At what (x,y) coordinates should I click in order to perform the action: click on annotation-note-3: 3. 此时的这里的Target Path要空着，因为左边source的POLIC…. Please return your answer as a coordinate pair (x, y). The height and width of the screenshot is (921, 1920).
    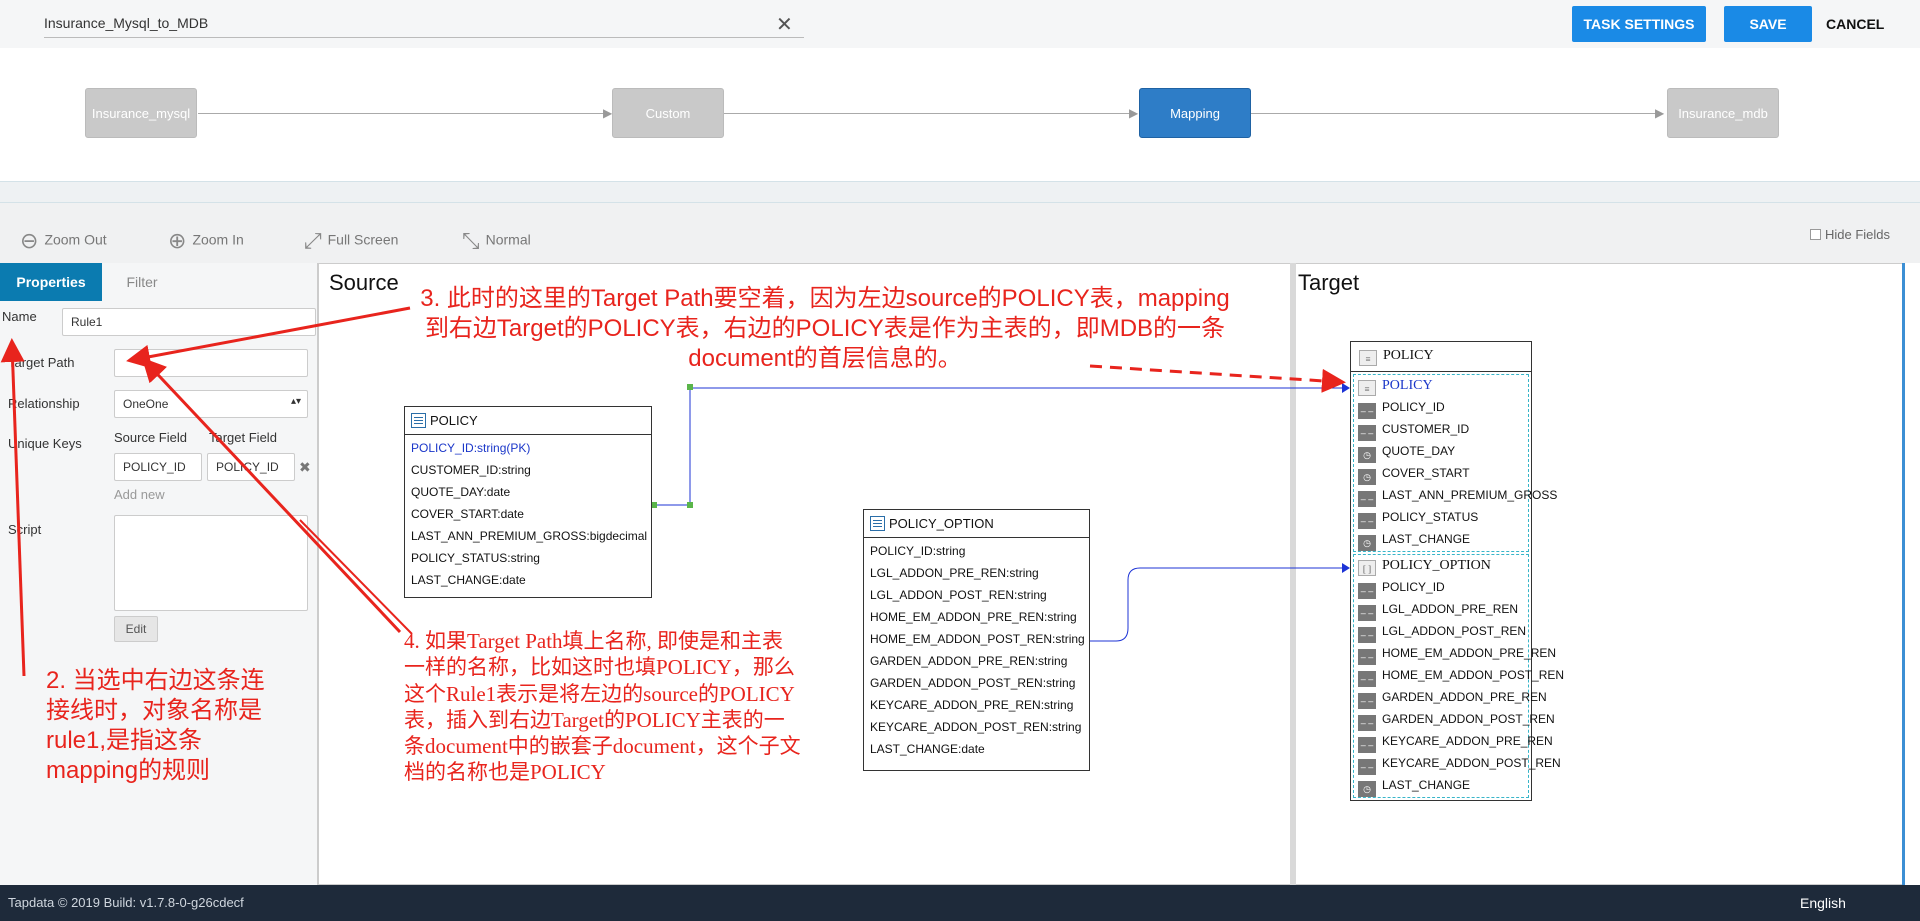
    Looking at the image, I should click on (825, 328).